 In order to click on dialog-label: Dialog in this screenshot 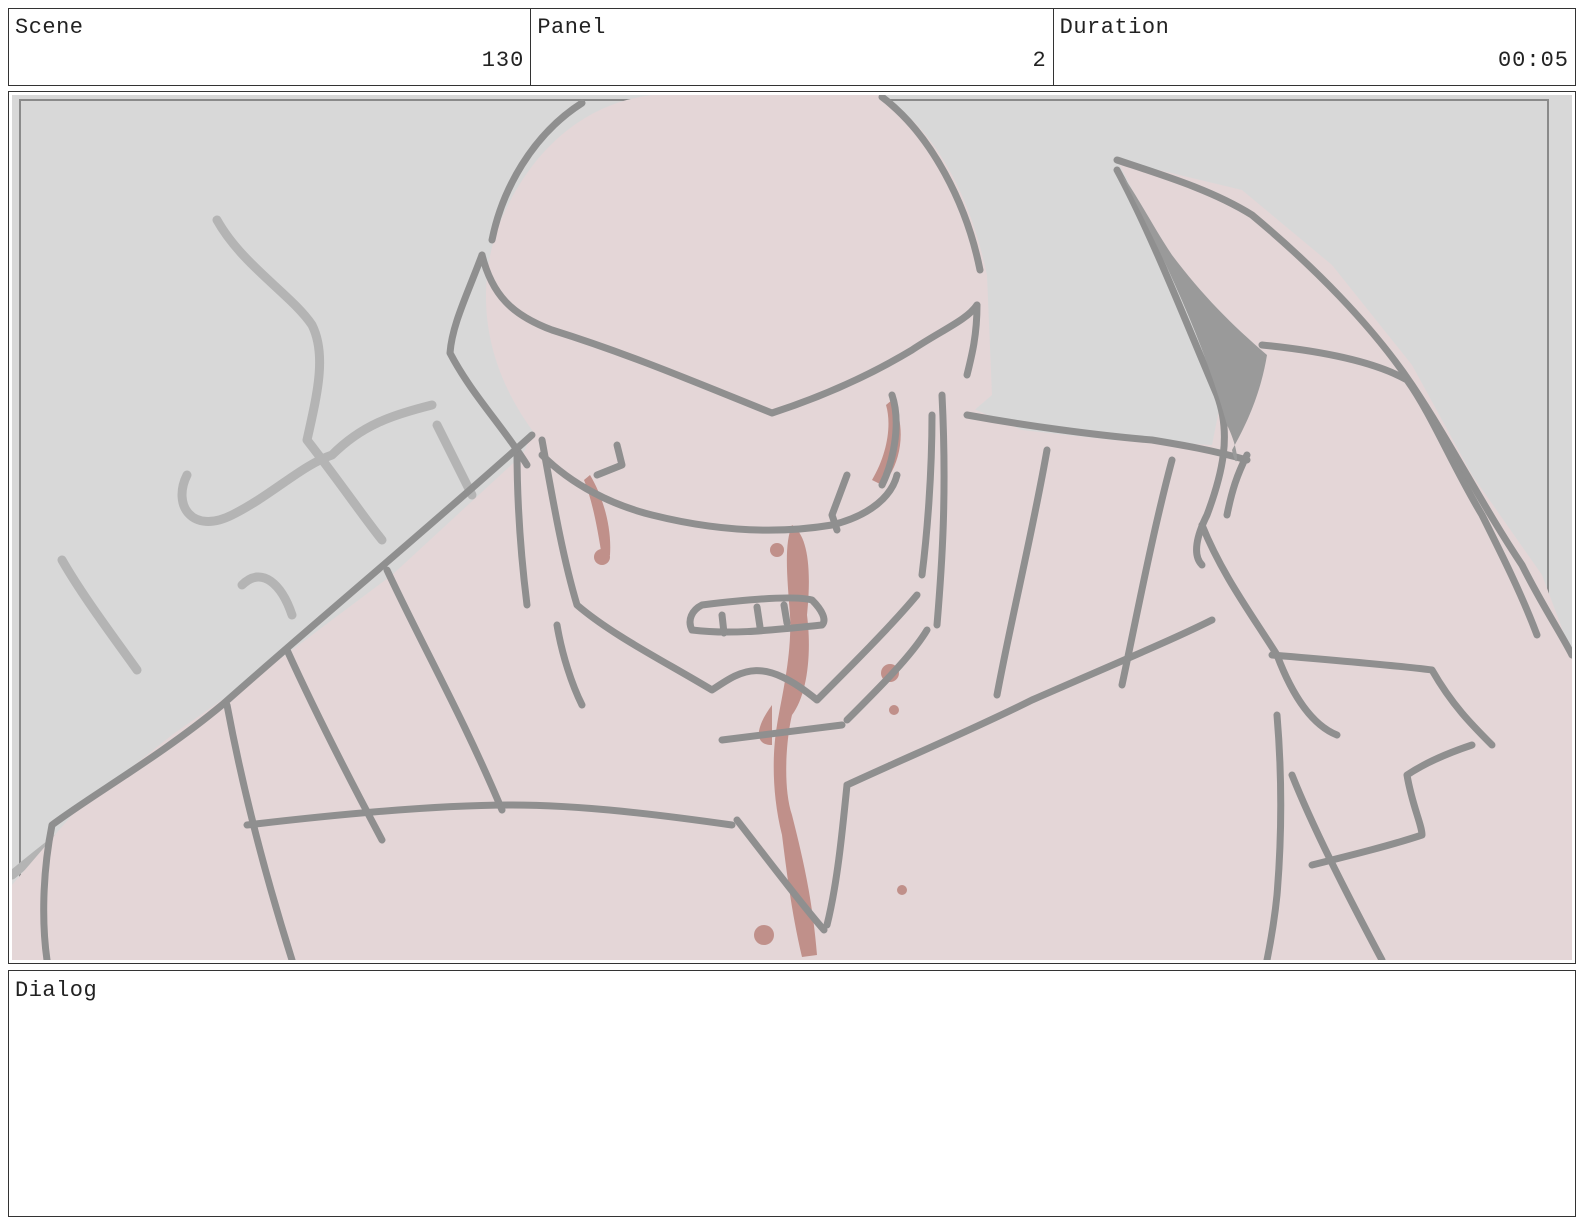, I will do `click(56, 990)`.